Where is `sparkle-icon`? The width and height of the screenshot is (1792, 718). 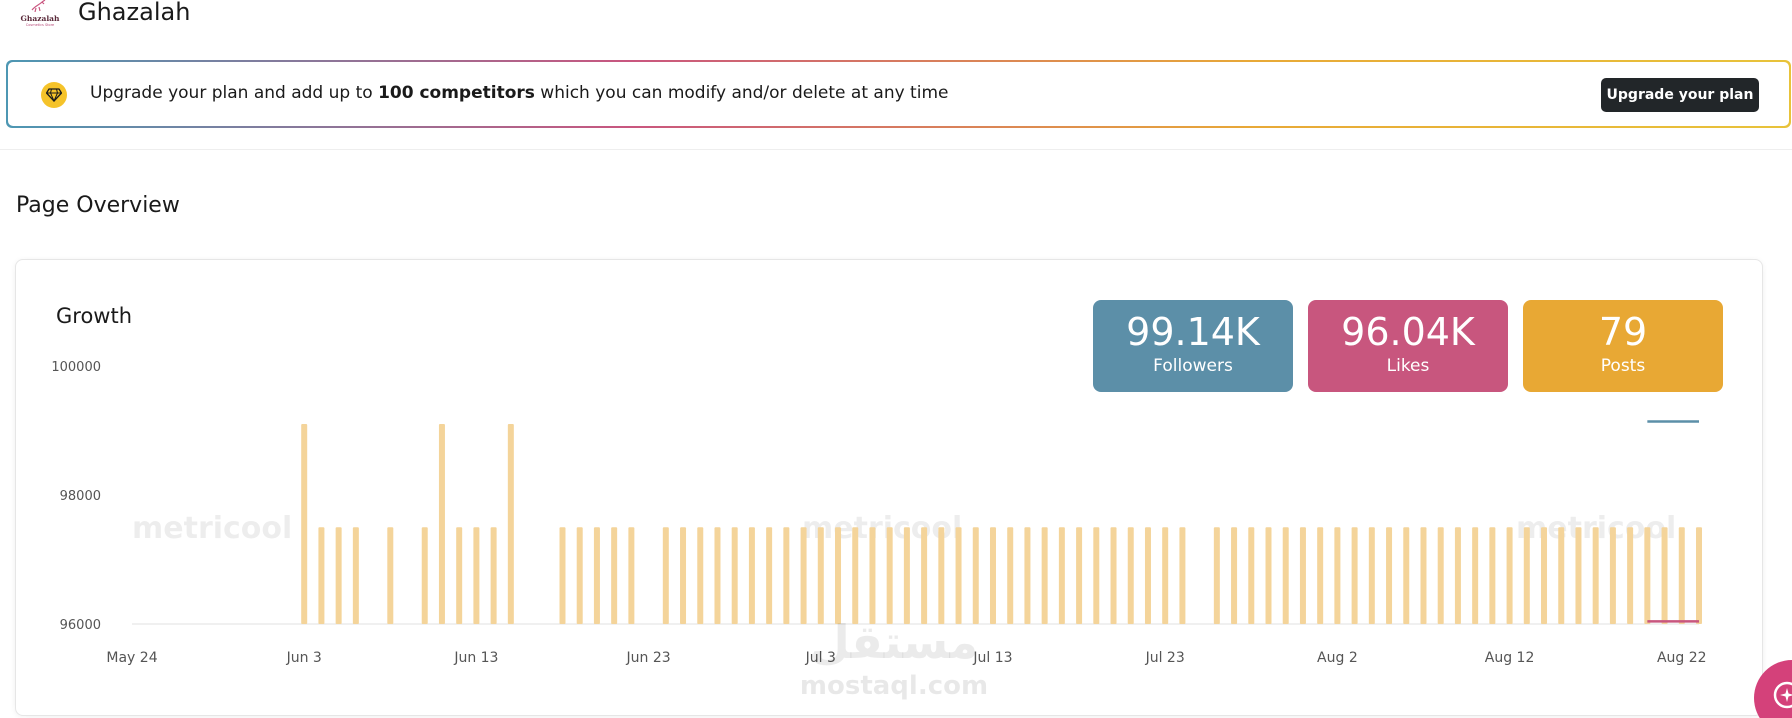
sparkle-icon is located at coordinates (1782, 695).